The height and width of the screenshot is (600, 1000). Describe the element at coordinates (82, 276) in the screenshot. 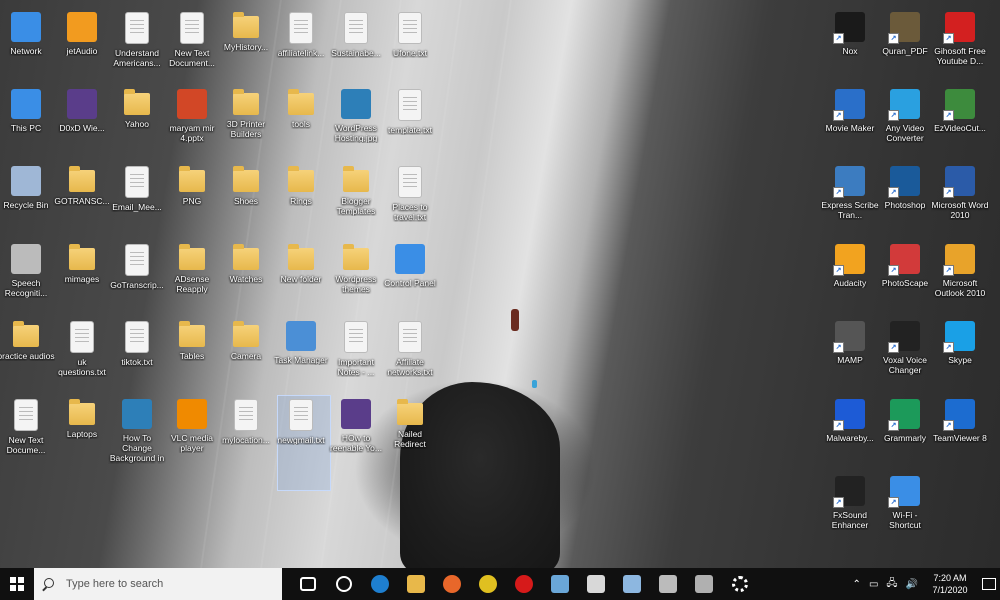

I see `desktop-icon: mimages` at that location.